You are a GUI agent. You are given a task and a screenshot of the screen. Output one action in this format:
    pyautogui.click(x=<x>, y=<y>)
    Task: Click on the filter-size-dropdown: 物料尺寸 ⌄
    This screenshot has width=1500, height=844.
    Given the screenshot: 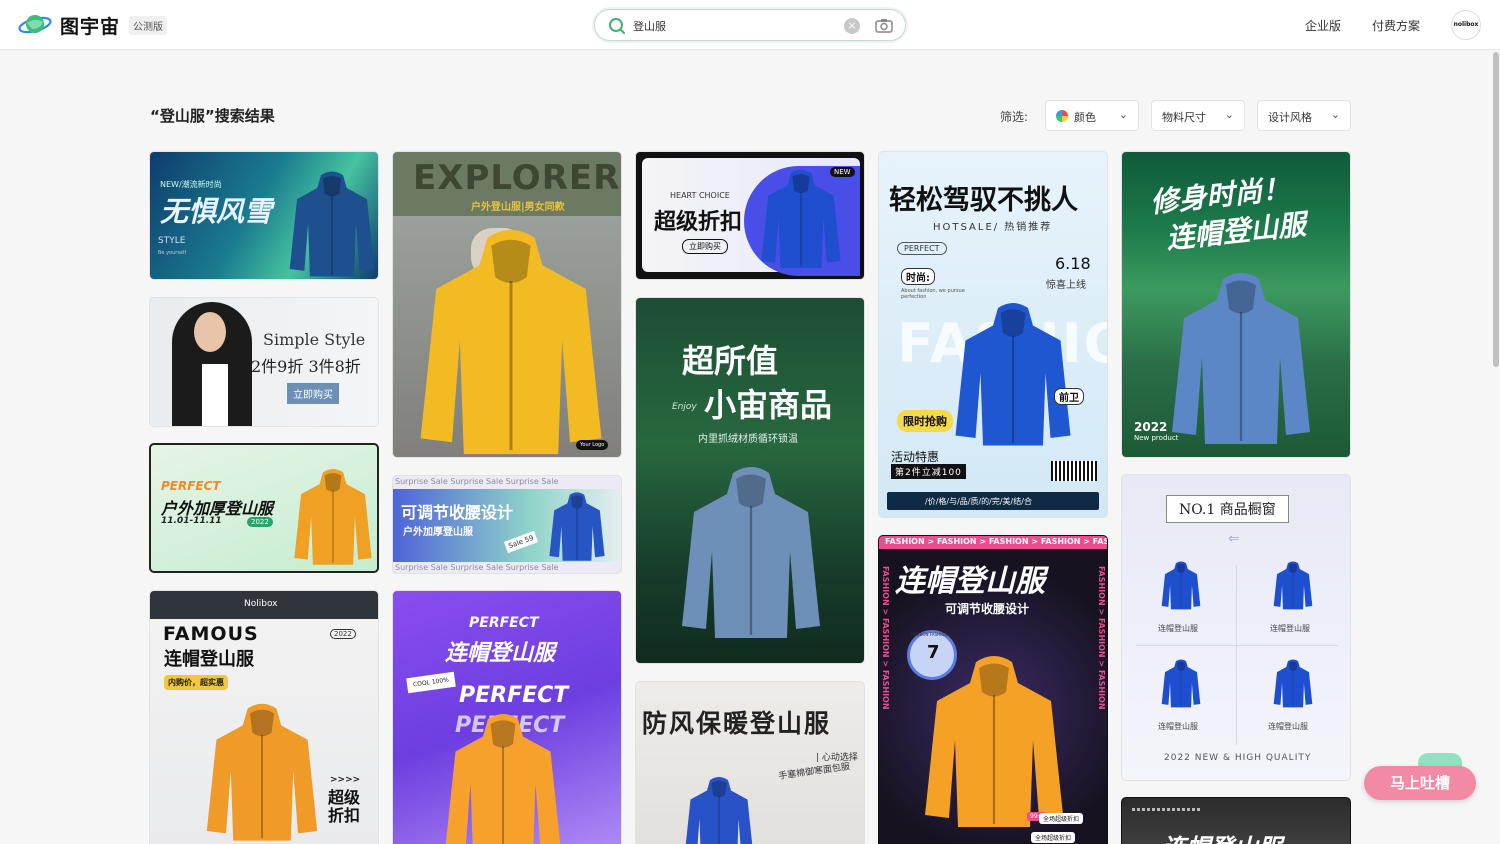 What is the action you would take?
    pyautogui.click(x=1198, y=115)
    